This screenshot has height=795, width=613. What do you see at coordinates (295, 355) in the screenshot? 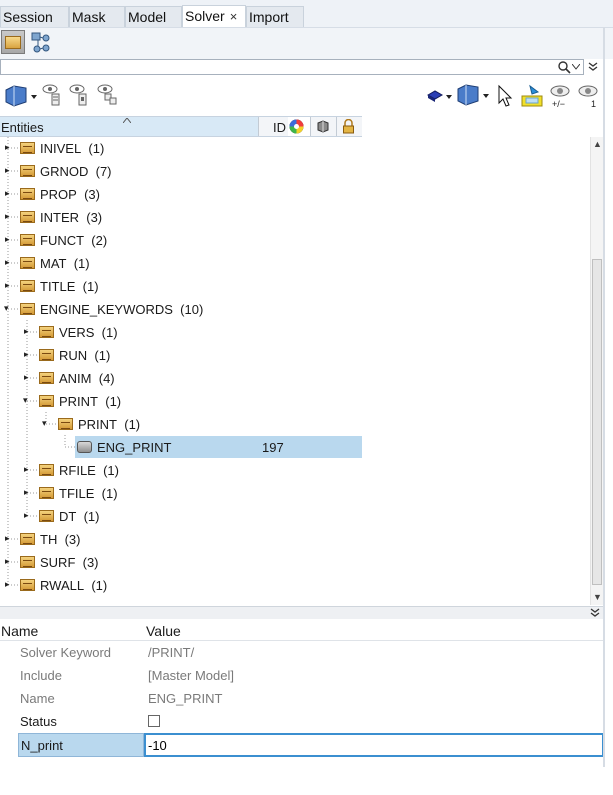
I see `tree-item: ▸ RUN (1)` at bounding box center [295, 355].